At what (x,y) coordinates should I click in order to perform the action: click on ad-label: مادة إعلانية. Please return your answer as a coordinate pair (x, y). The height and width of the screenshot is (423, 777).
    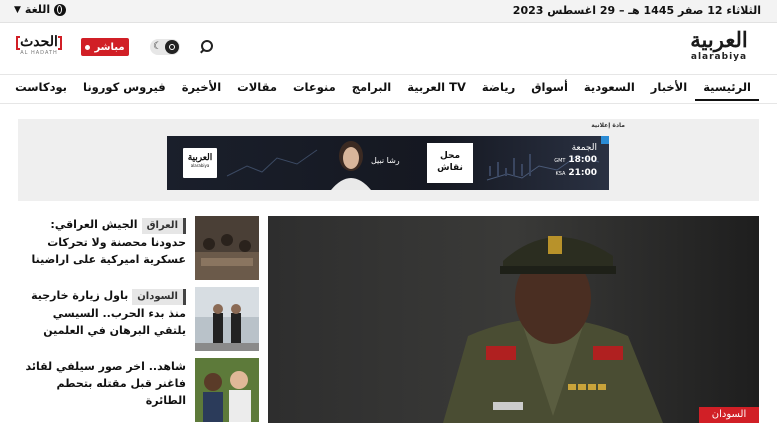
    Looking at the image, I should click on (608, 125).